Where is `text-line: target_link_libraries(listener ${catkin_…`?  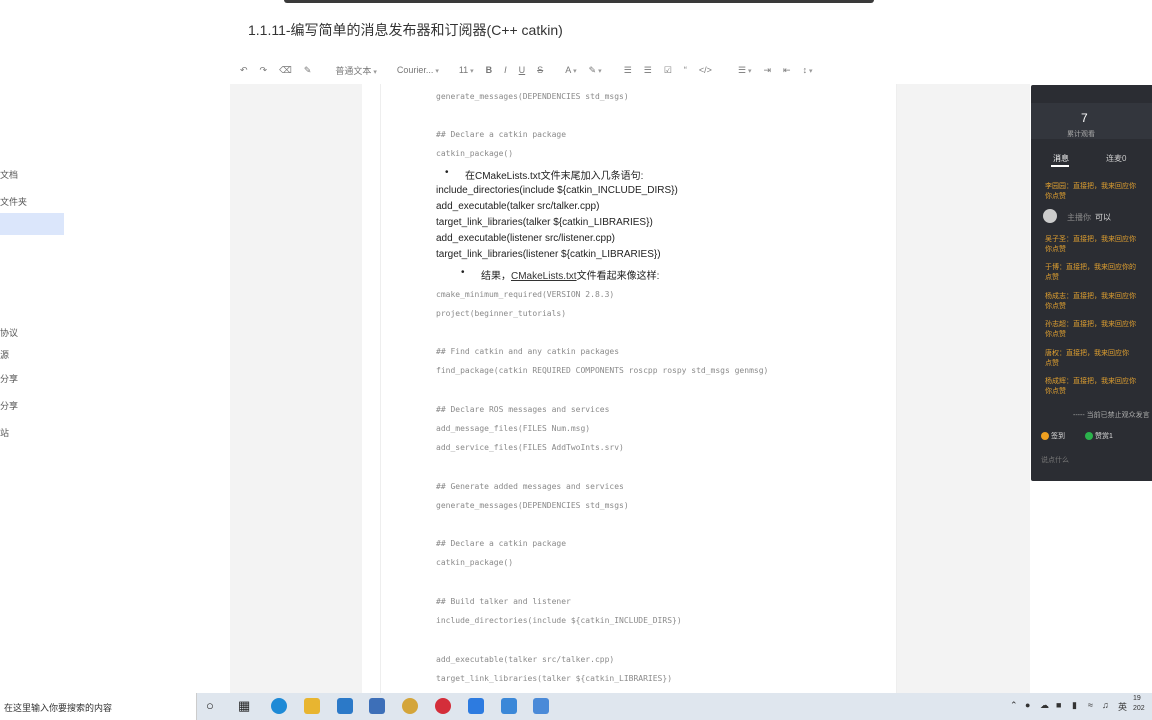
text-line: target_link_libraries(listener ${catkin_… is located at coordinates (548, 254).